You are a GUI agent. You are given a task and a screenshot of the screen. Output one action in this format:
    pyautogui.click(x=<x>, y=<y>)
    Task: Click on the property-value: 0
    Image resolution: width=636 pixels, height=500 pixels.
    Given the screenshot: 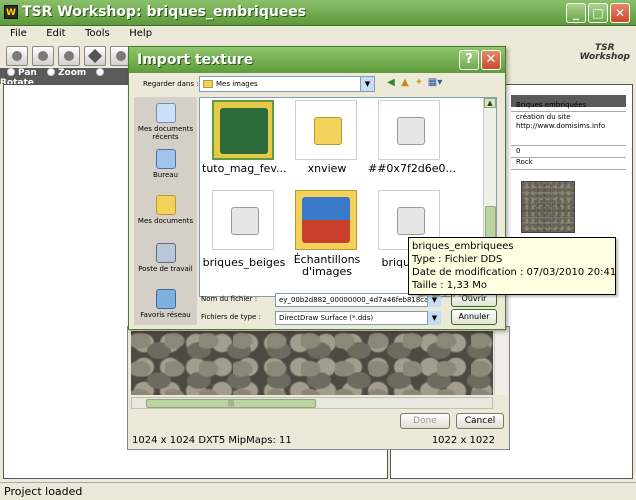 What is the action you would take?
    pyautogui.click(x=518, y=151)
    